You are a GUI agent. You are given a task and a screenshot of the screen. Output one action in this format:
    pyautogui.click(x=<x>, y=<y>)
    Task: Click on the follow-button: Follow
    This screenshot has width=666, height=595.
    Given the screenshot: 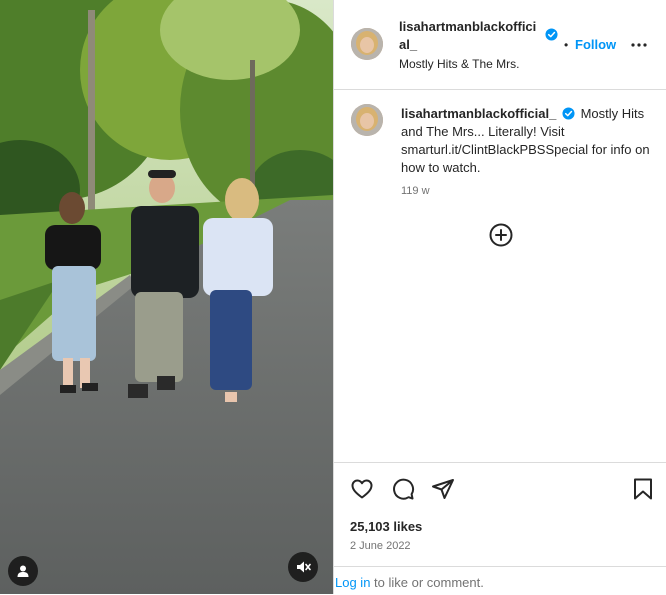 What is the action you would take?
    pyautogui.click(x=595, y=44)
    